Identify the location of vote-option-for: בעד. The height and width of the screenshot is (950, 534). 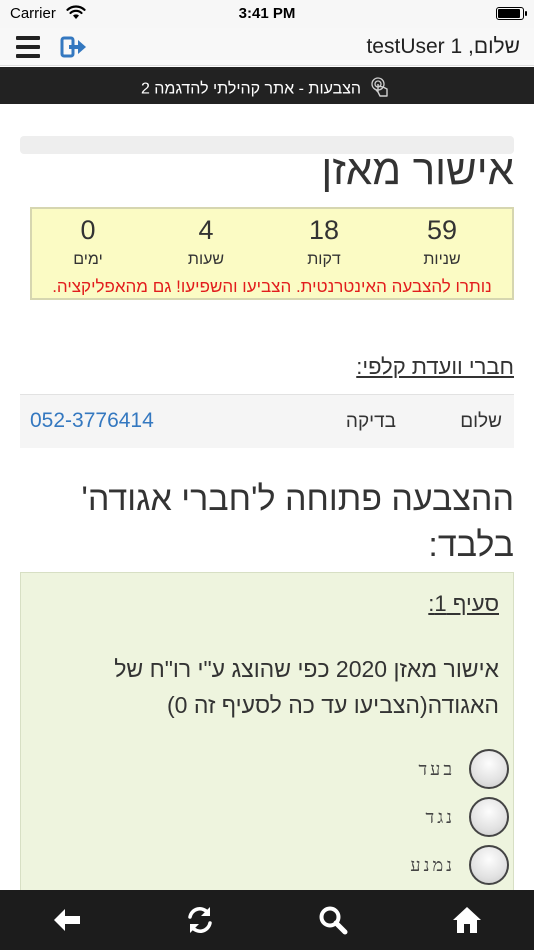
(409, 770).